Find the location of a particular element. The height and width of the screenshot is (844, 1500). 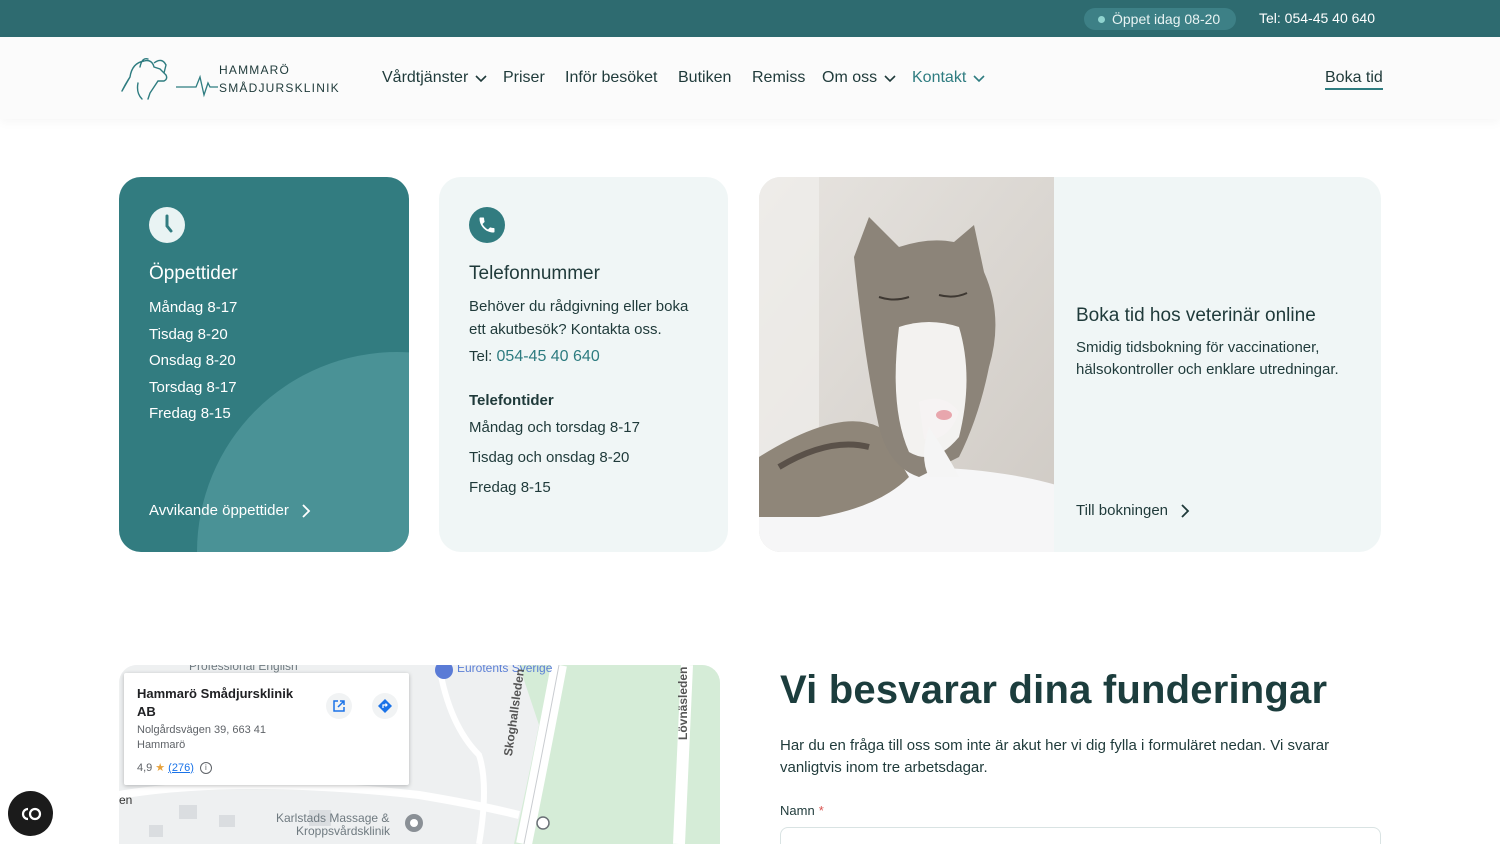

phone-time-item: Fredag 8-15 is located at coordinates (510, 487).